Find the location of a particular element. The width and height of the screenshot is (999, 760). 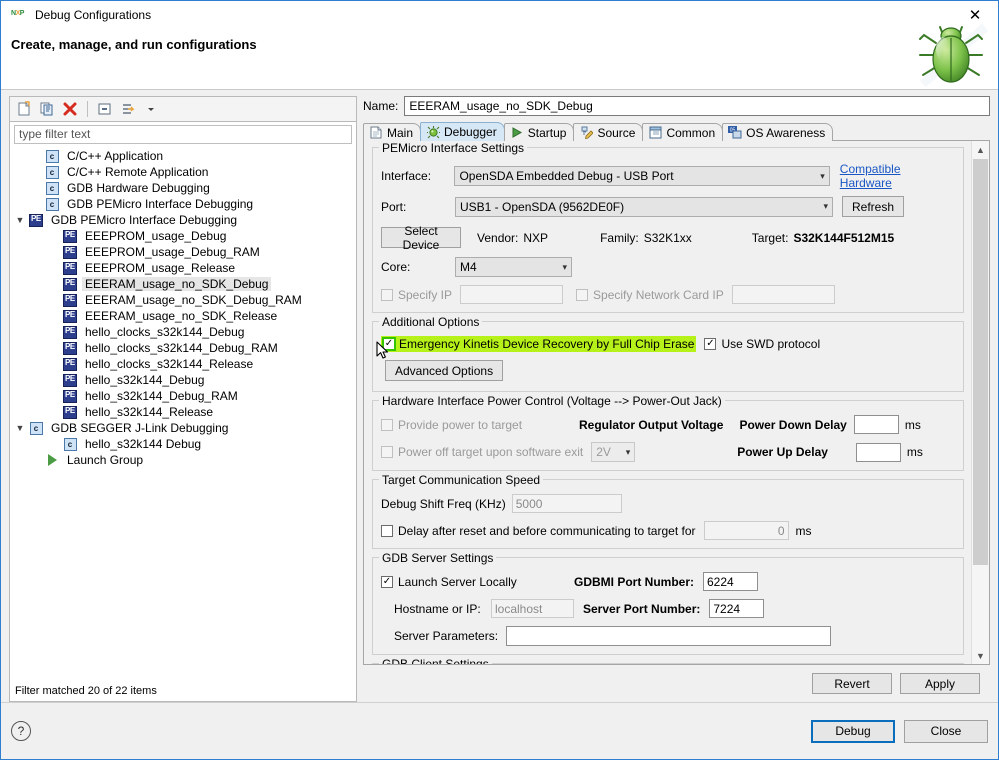

regulator-voltage-value: 2V is located at coordinates (603, 452).